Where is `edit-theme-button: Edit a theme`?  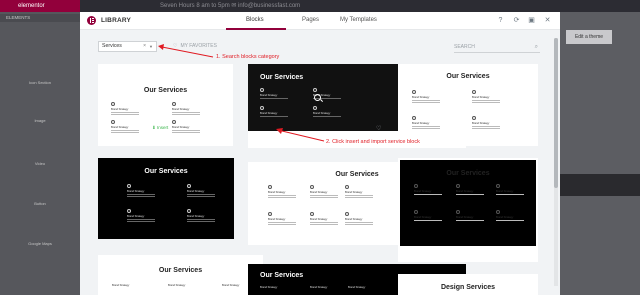 edit-theme-button: Edit a theme is located at coordinates (589, 37).